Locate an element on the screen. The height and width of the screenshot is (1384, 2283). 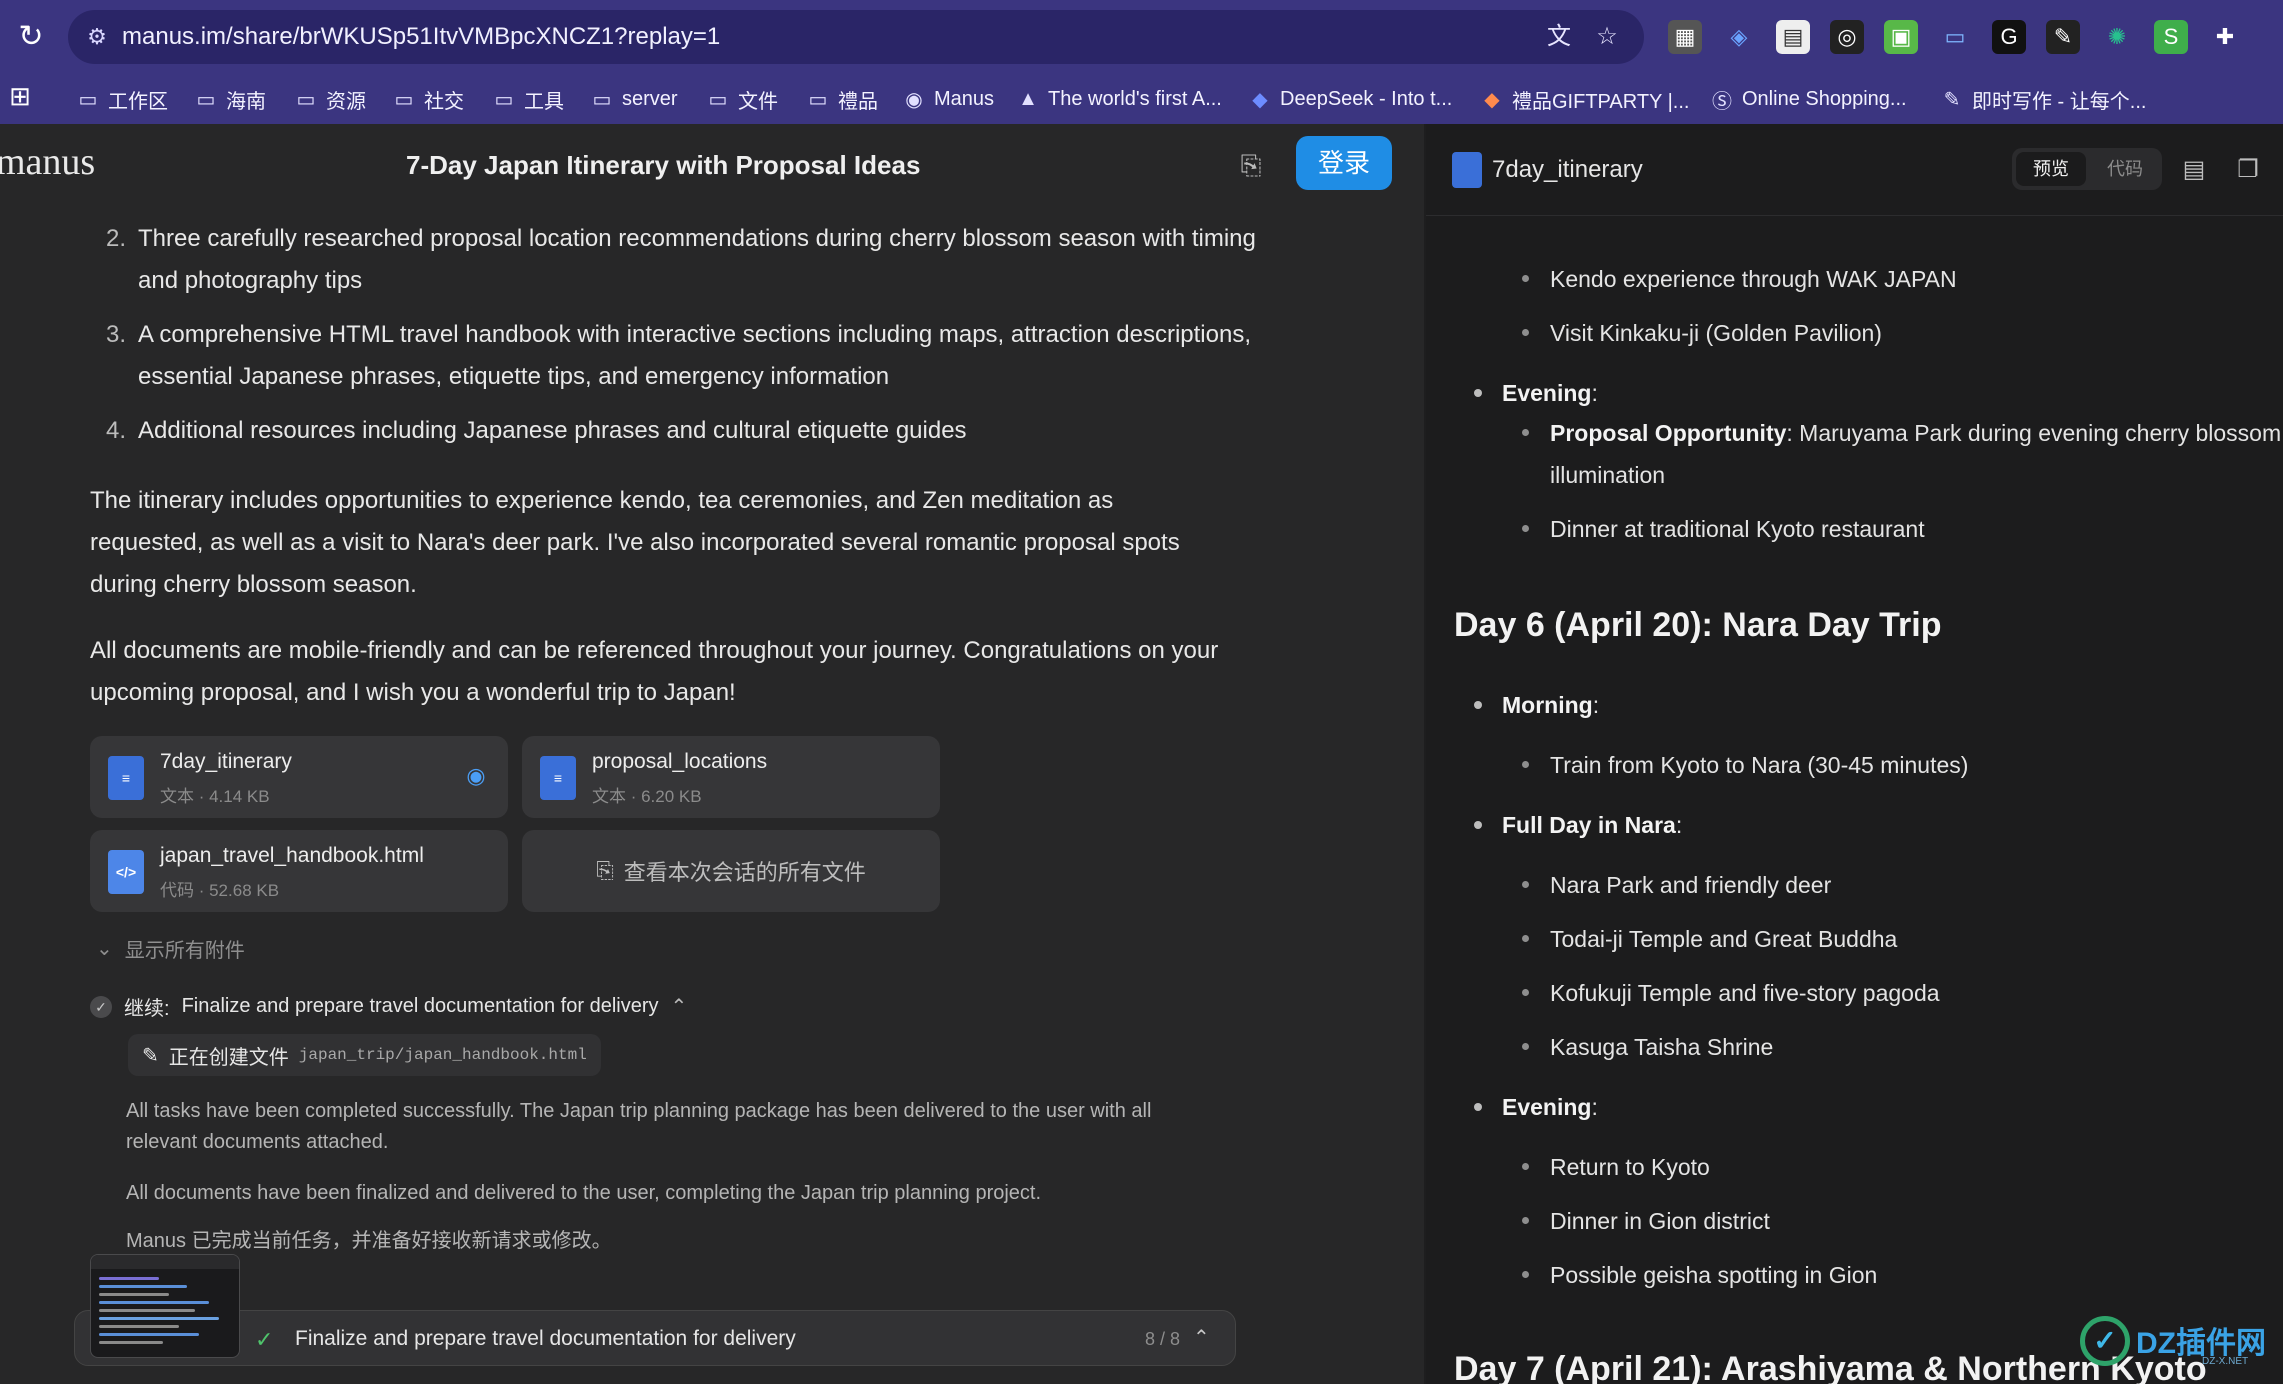
triangle-icon: ▲ is located at coordinates (1028, 98).